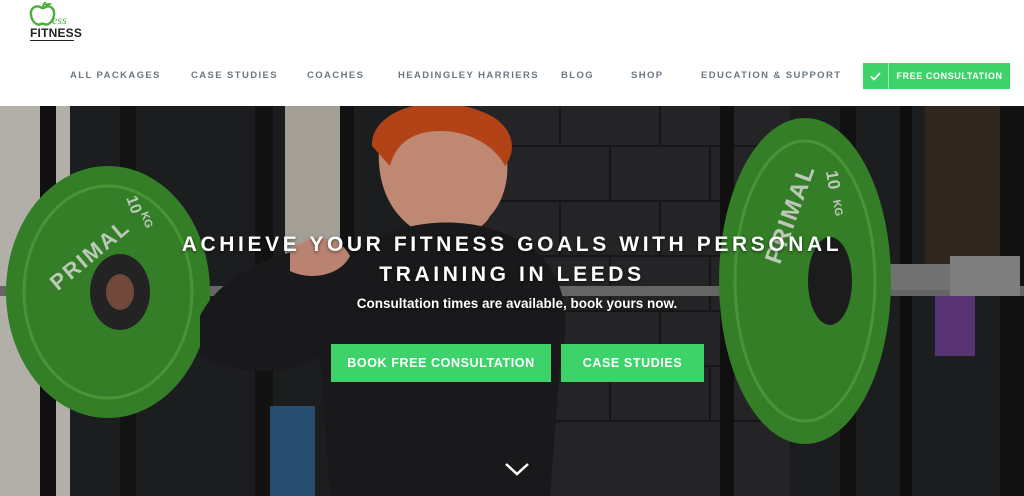 The image size is (1024, 496). What do you see at coordinates (577, 75) in the screenshot?
I see `nav-item-blog: BLOG` at bounding box center [577, 75].